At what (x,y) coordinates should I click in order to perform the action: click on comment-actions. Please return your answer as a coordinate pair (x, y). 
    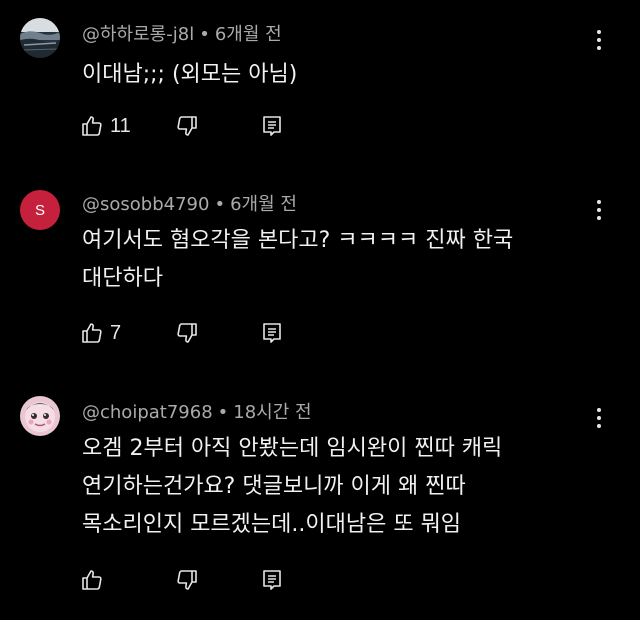
    Looking at the image, I should click on (190, 582).